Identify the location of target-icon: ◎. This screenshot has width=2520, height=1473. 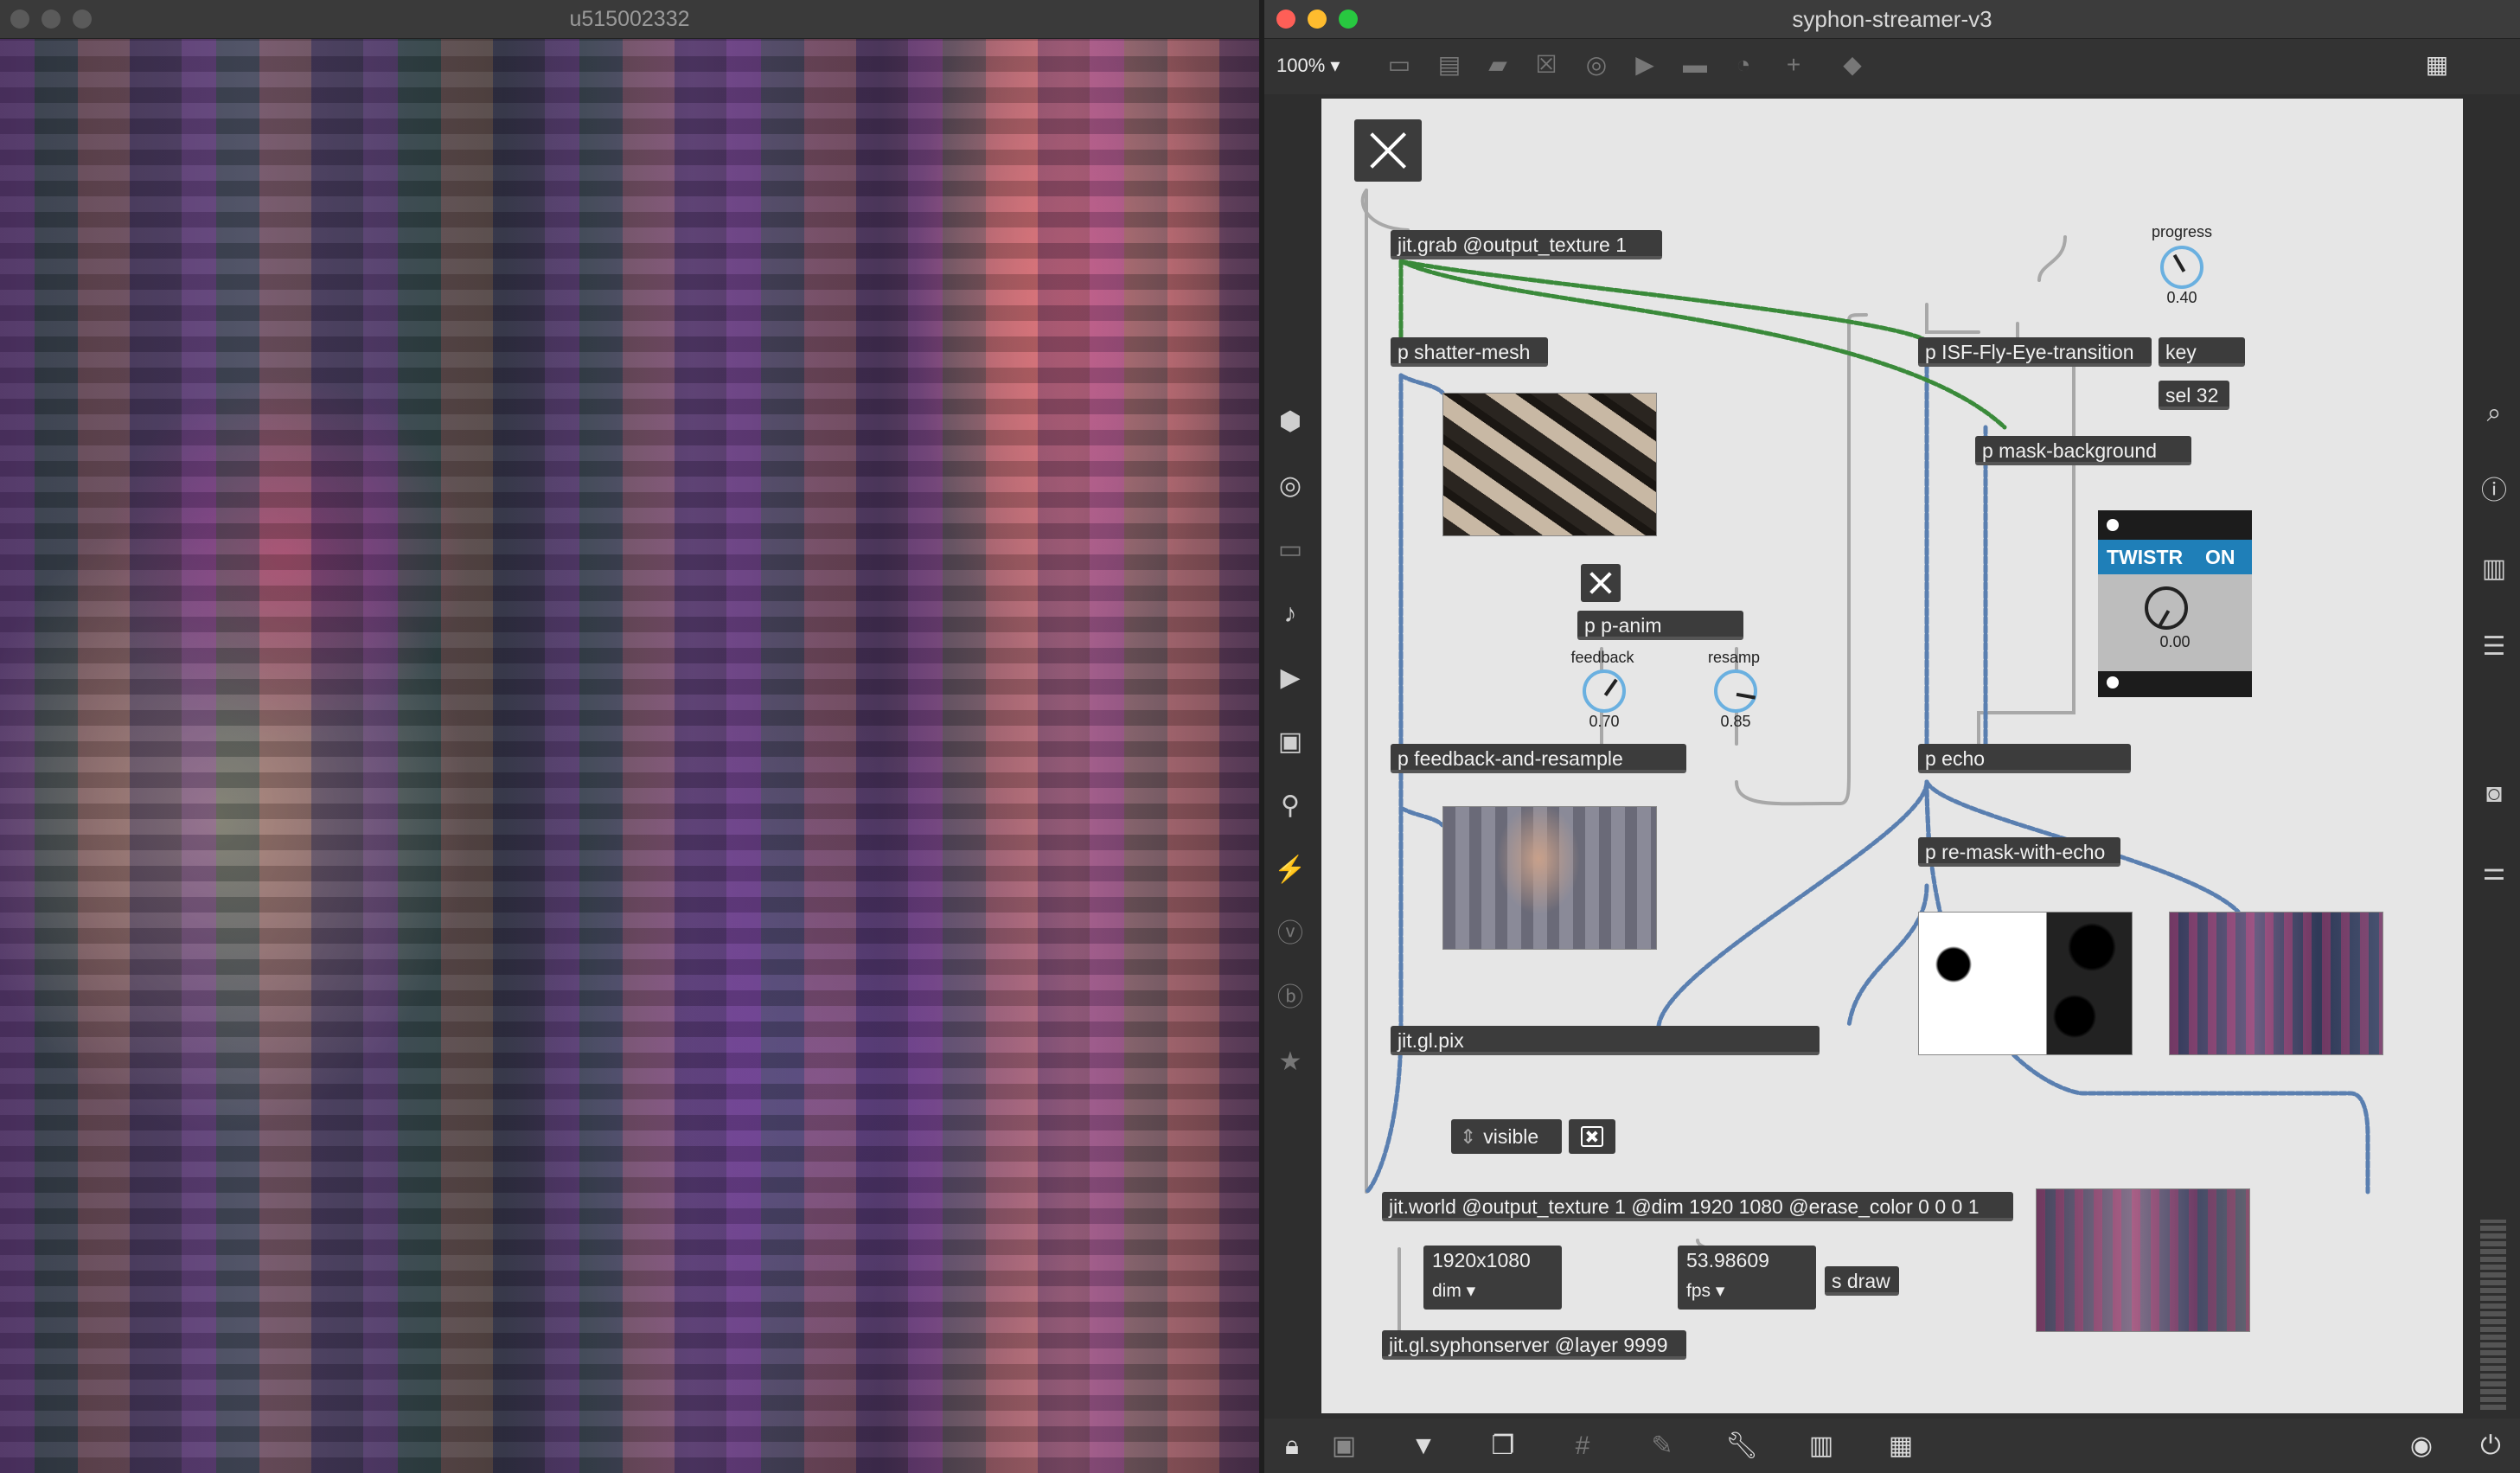
(1290, 486).